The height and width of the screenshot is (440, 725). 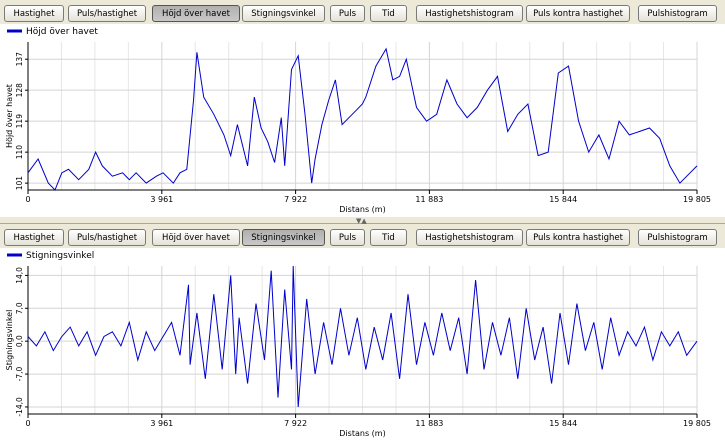 I want to click on y-axis-label: Stigningsvinkel, so click(x=9, y=340).